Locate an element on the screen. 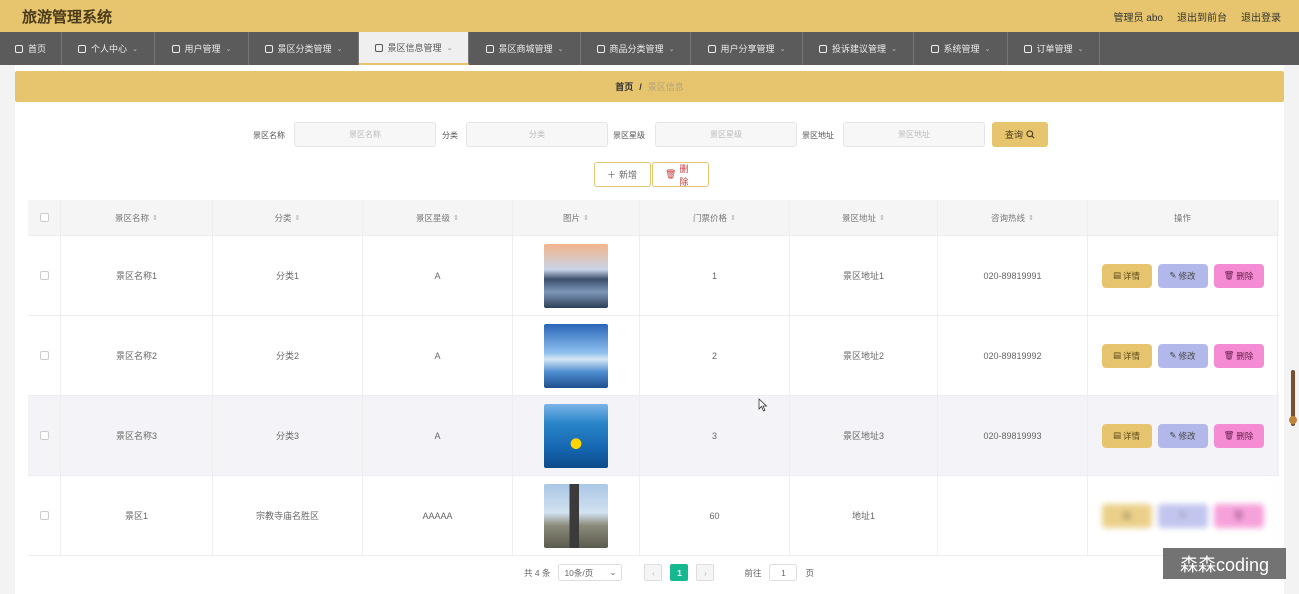  row-checkbox-cell is located at coordinates (44, 355).